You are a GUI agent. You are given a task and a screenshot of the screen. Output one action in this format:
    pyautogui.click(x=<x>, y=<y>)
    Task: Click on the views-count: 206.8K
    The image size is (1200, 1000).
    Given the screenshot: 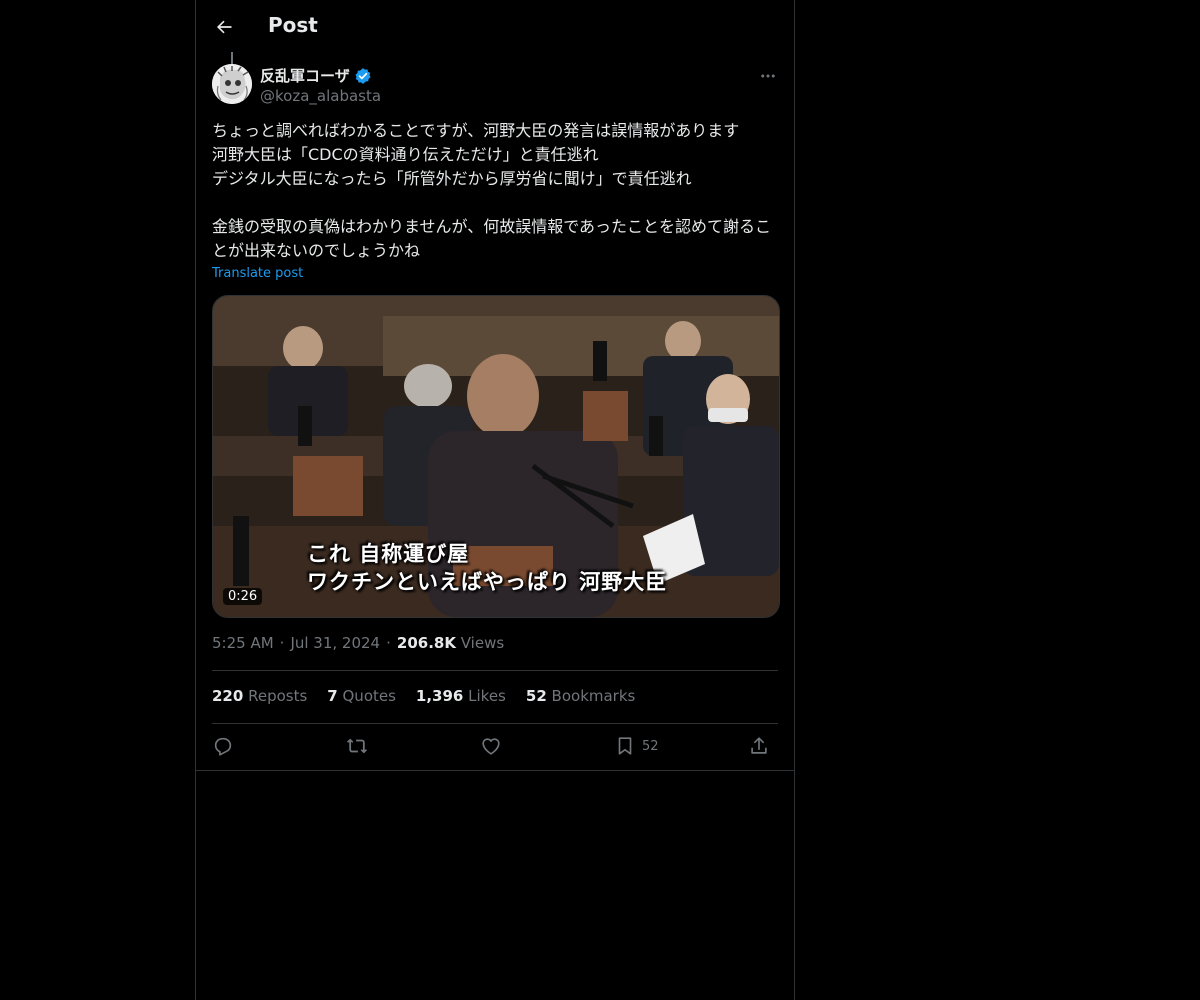 What is the action you would take?
    pyautogui.click(x=426, y=643)
    